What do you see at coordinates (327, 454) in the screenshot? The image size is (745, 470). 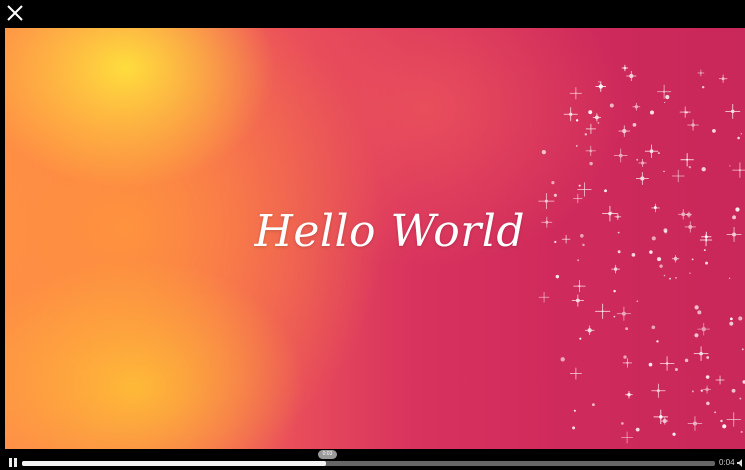 I see `seek-tooltip: 0:03` at bounding box center [327, 454].